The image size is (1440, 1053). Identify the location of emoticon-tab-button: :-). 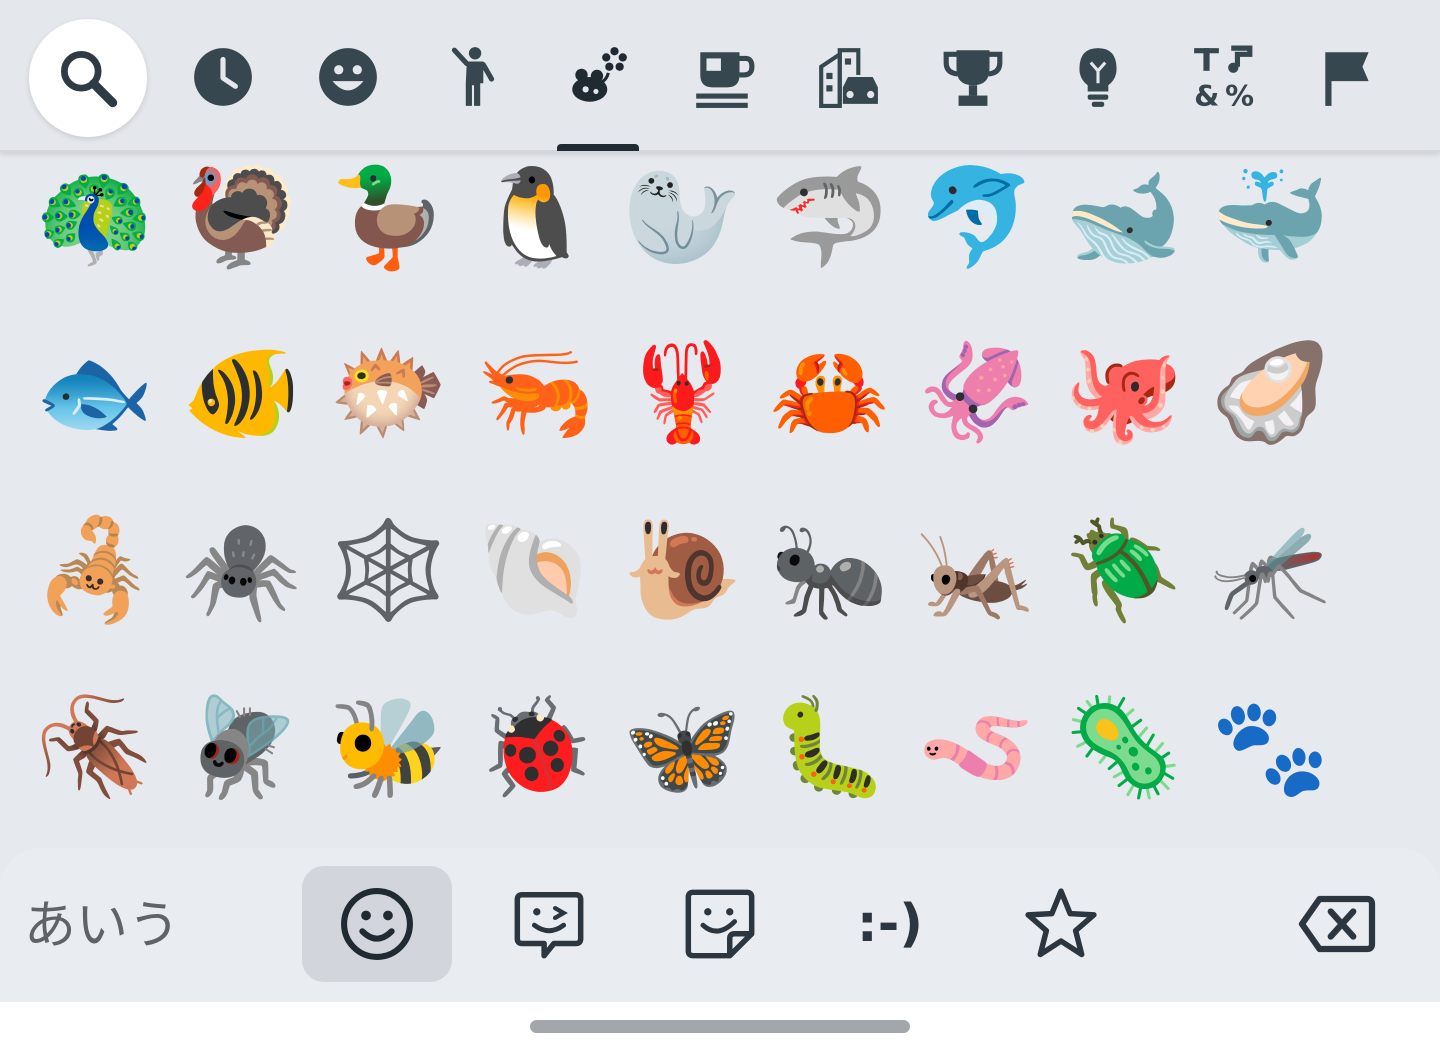
(890, 924).